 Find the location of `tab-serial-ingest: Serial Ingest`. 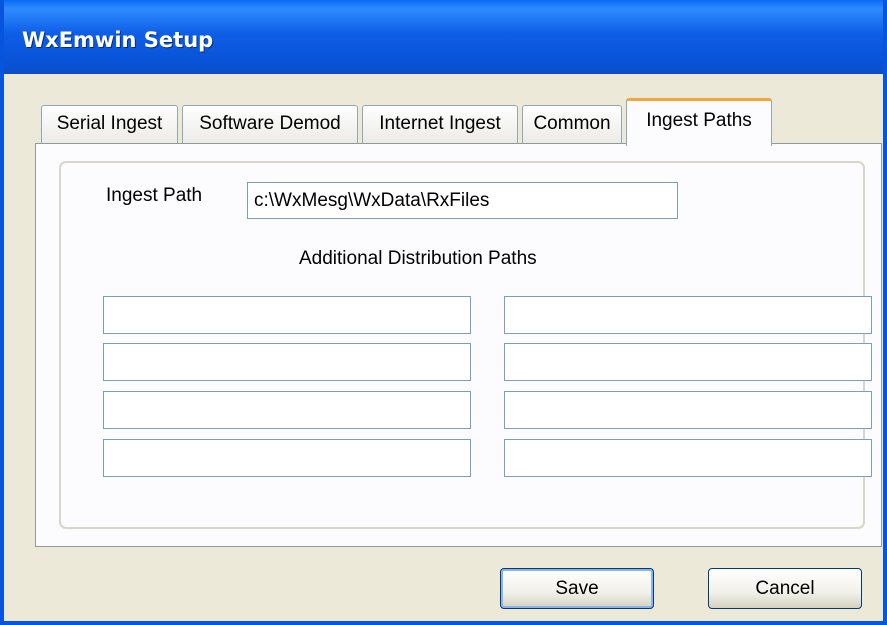

tab-serial-ingest: Serial Ingest is located at coordinates (109, 124).